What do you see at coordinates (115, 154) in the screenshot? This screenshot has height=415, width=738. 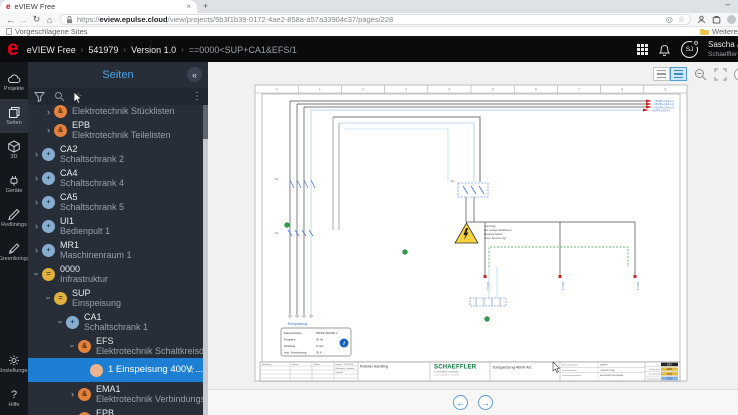 I see `tree-item: › + CA2 Schaltschrank 2` at bounding box center [115, 154].